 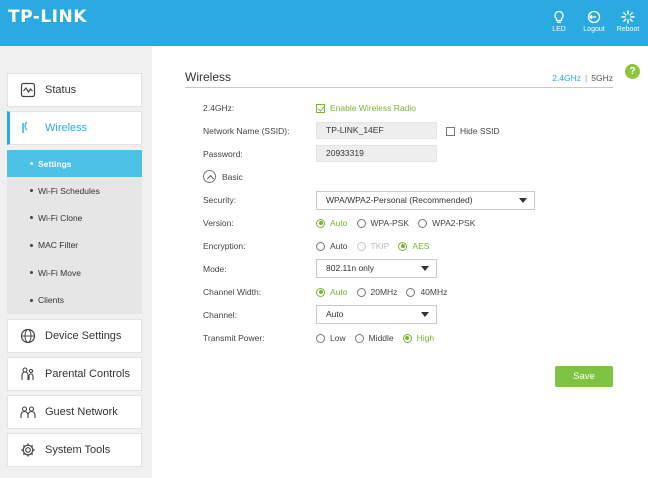 I want to click on band-5ghz-link: 5GHz, so click(x=602, y=78).